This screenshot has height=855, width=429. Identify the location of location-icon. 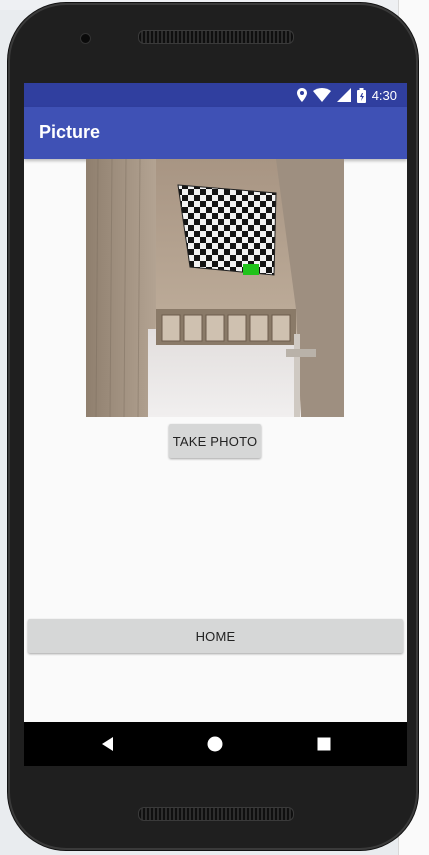
(301, 95).